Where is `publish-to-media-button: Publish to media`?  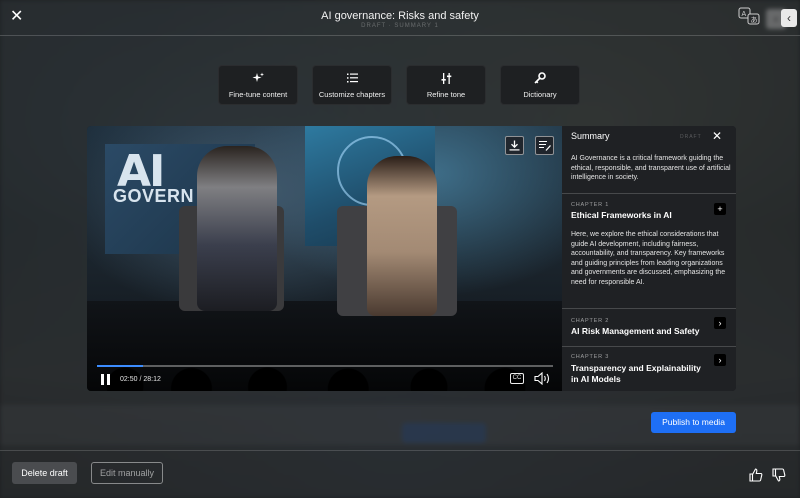
publish-to-media-button: Publish to media is located at coordinates (693, 422).